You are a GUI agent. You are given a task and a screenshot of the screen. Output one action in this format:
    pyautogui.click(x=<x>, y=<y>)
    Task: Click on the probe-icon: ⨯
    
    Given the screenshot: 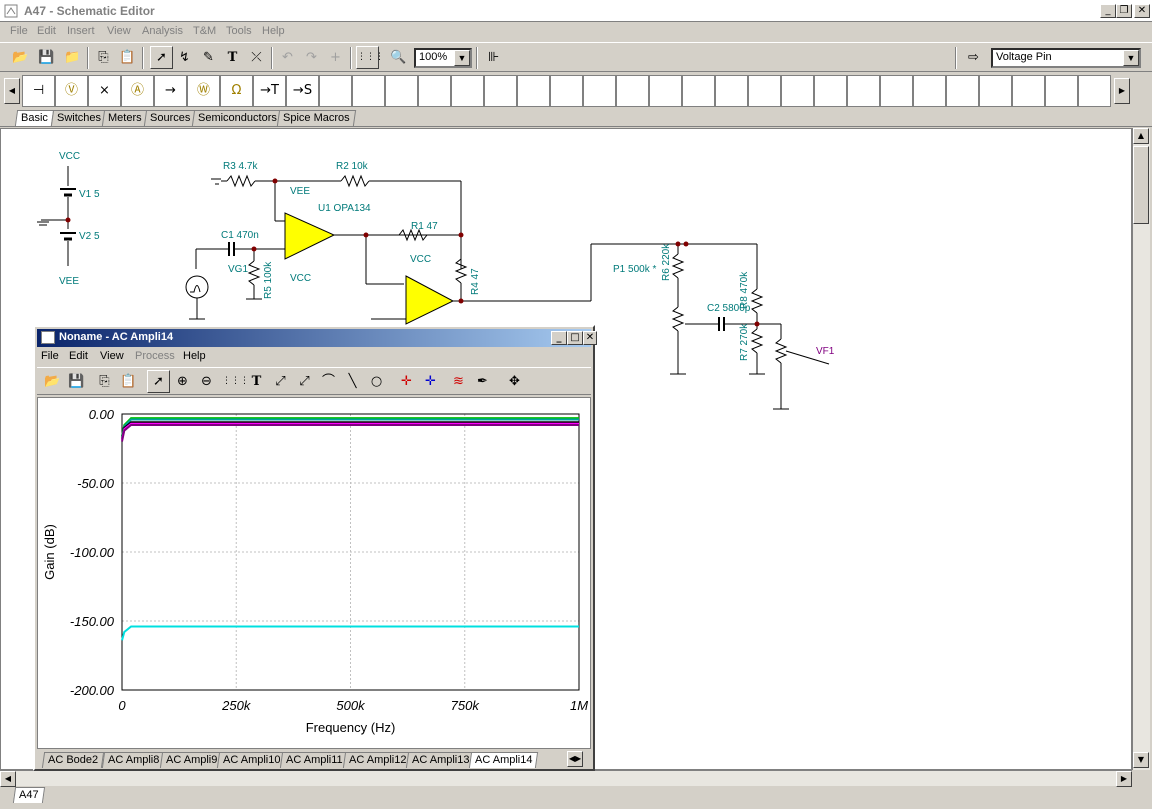 What is the action you would take?
    pyautogui.click(x=104, y=91)
    